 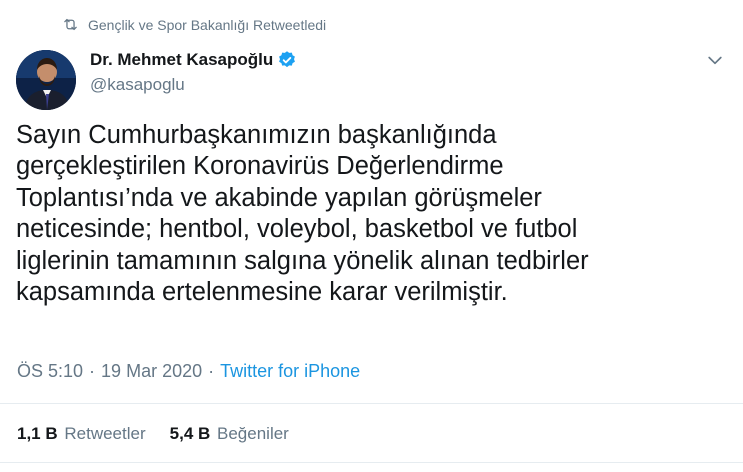 What do you see at coordinates (50, 371) in the screenshot?
I see `tweet-time: ÖS 5:10` at bounding box center [50, 371].